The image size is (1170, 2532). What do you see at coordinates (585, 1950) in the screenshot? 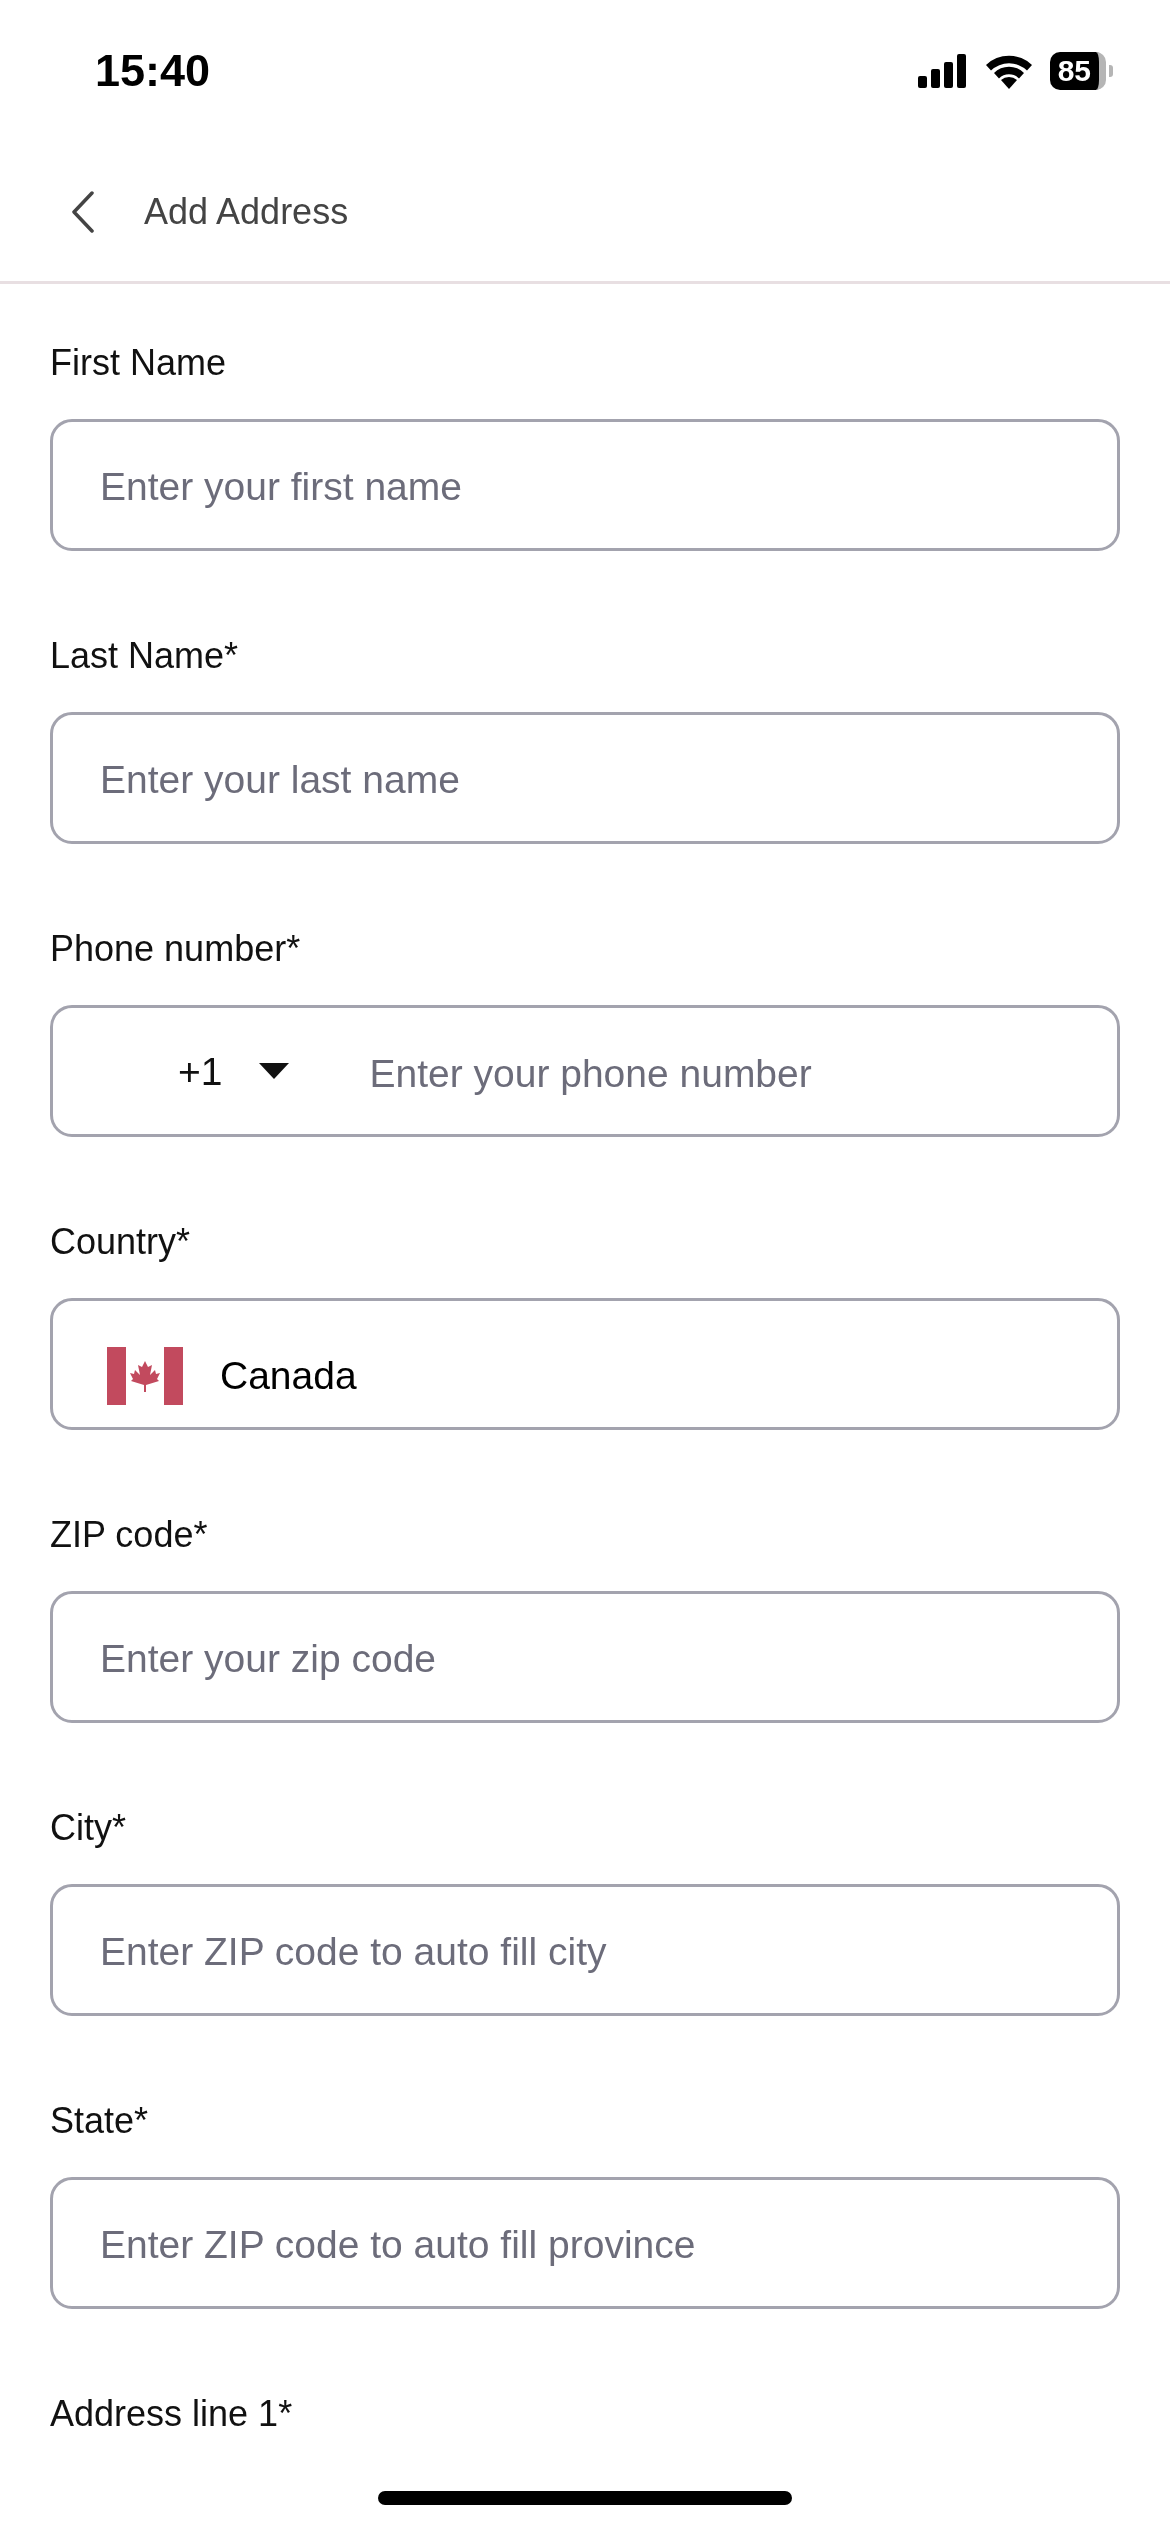
I see `text-input: Enter ZIP code to auto fill city` at bounding box center [585, 1950].